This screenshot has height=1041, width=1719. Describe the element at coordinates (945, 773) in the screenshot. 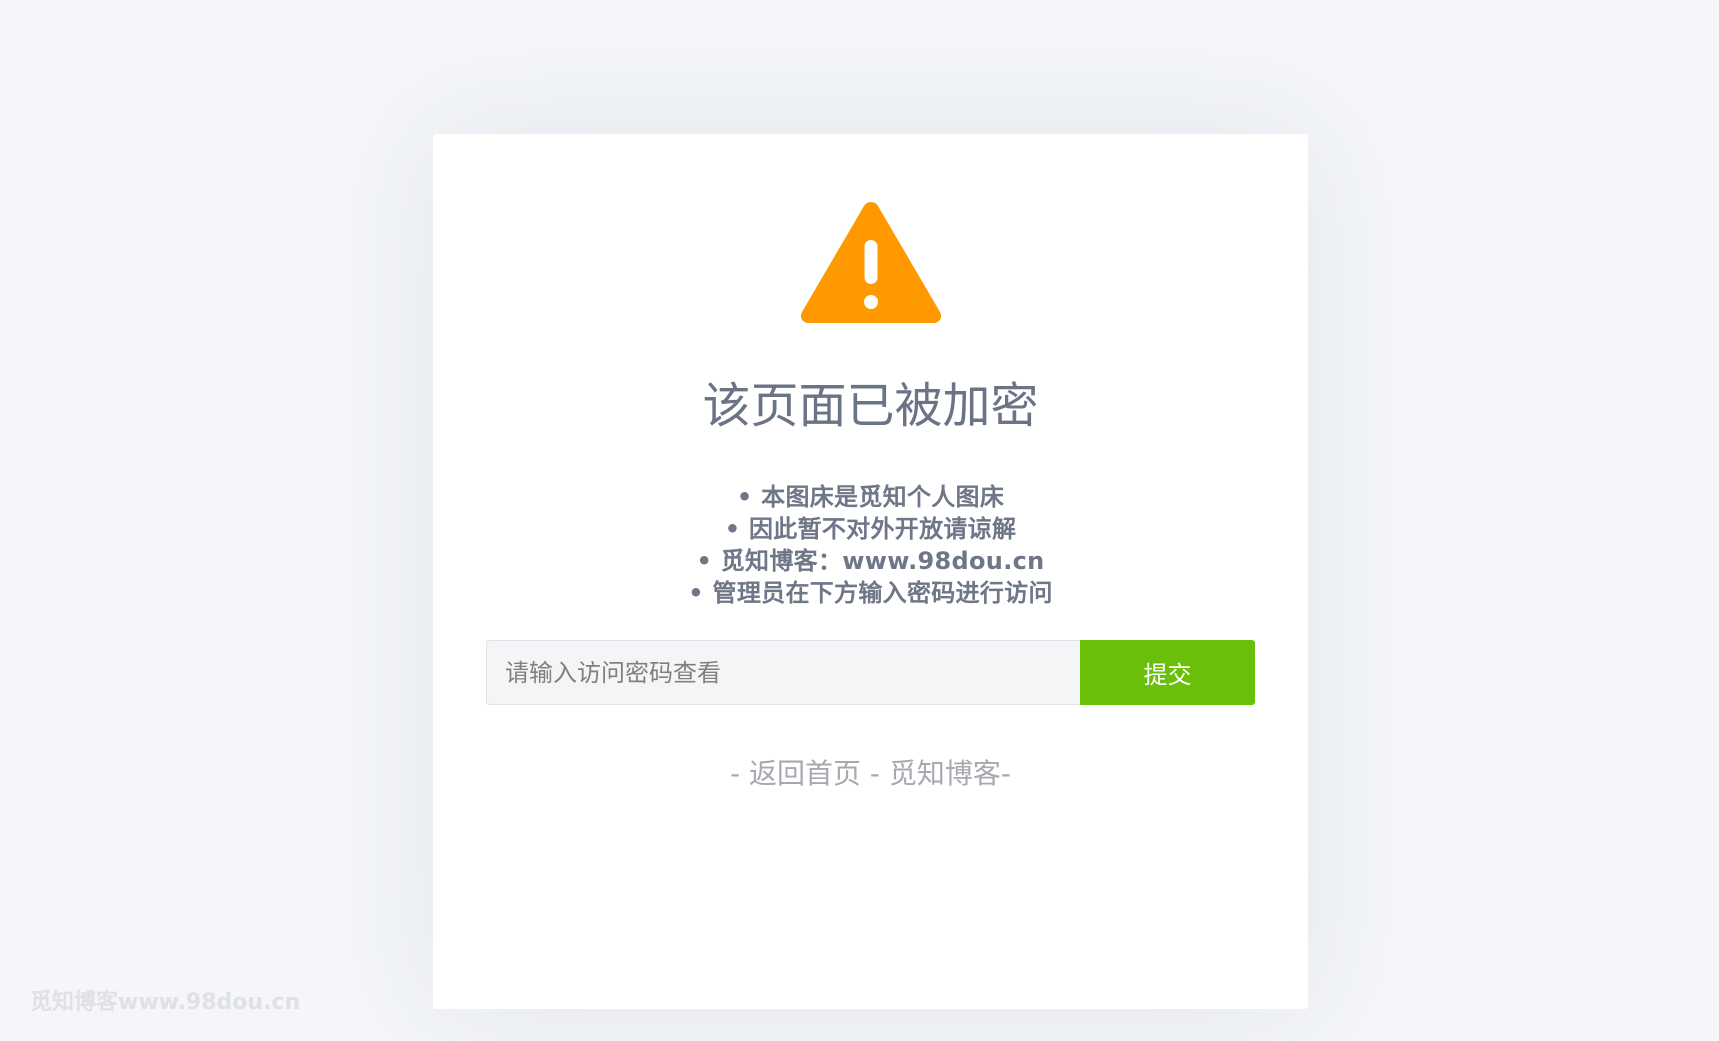

I see `blog-link: 觅知博客` at that location.